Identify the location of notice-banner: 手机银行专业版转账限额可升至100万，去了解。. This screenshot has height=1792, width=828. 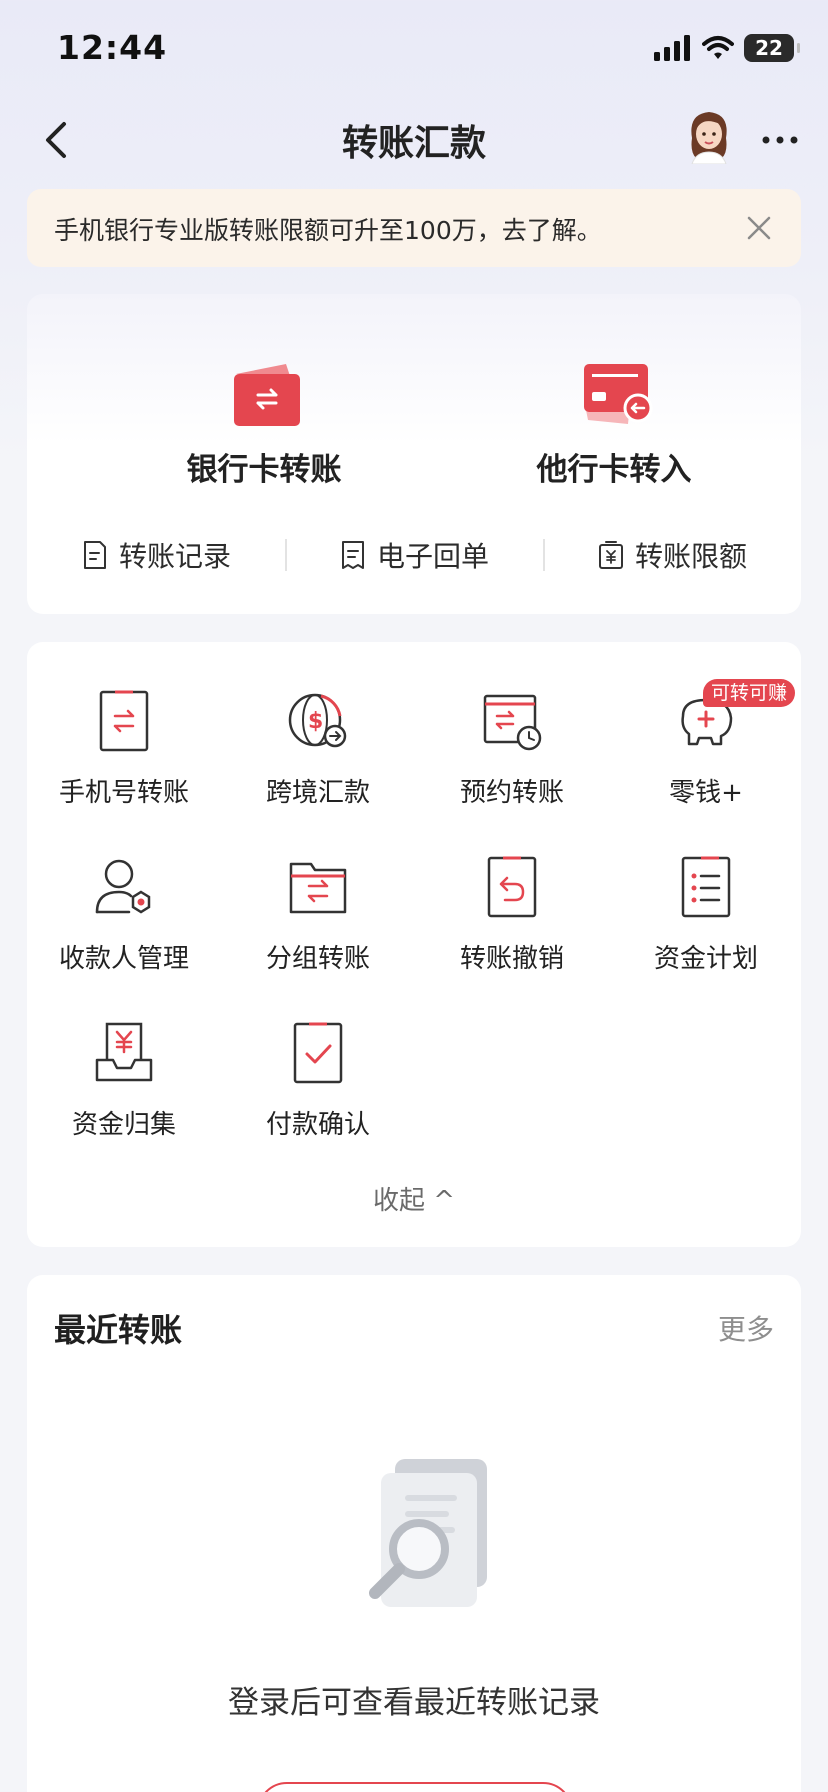
(414, 228).